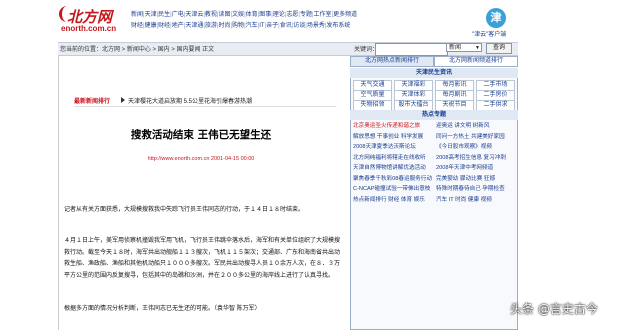  What do you see at coordinates (499, 48) in the screenshot?
I see `search-button: 查询` at bounding box center [499, 48].